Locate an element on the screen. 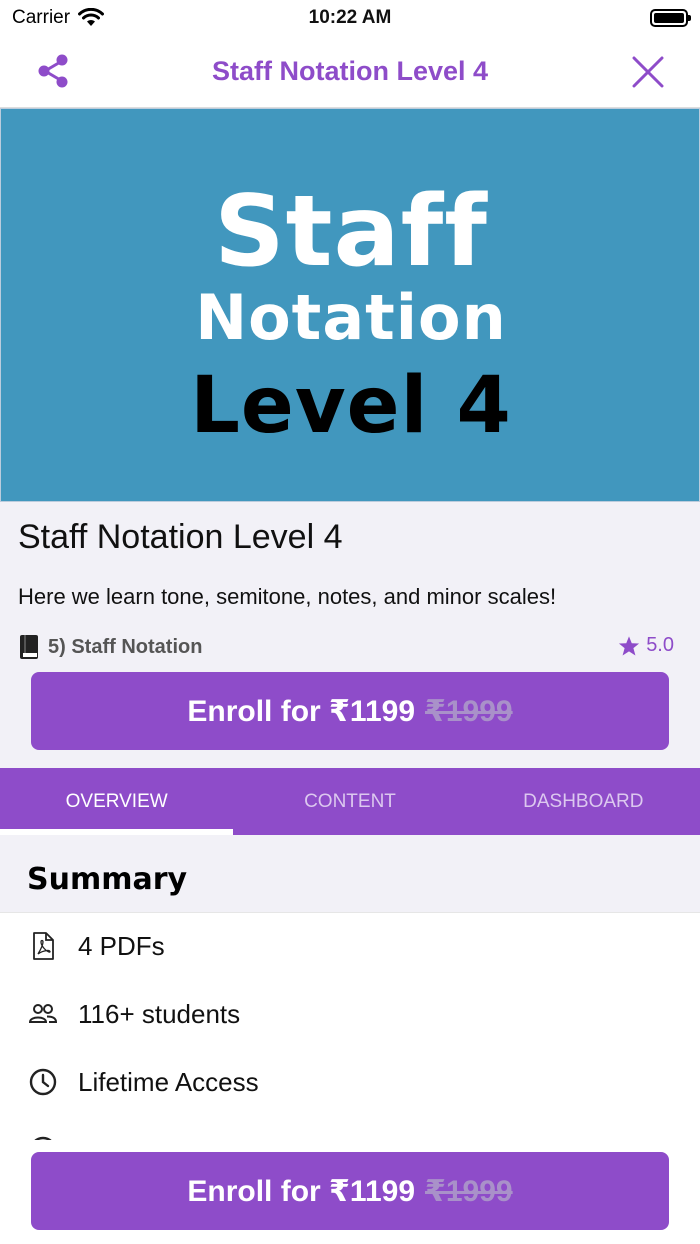  close-icon is located at coordinates (648, 72).